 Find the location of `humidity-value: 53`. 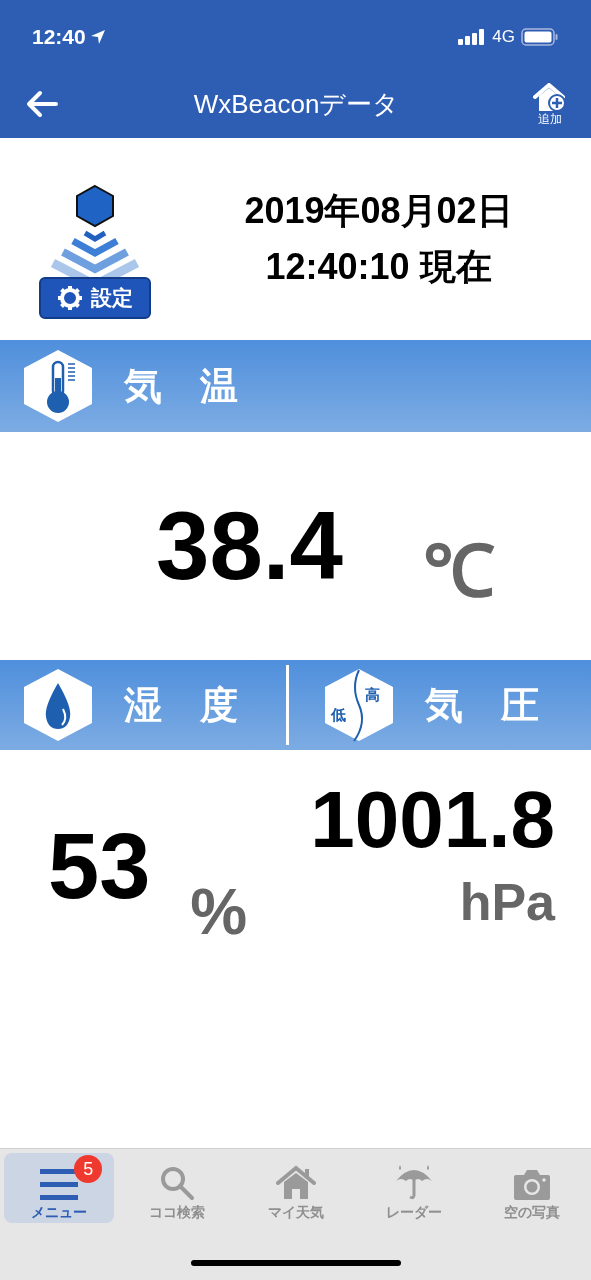

humidity-value: 53 is located at coordinates (99, 866).